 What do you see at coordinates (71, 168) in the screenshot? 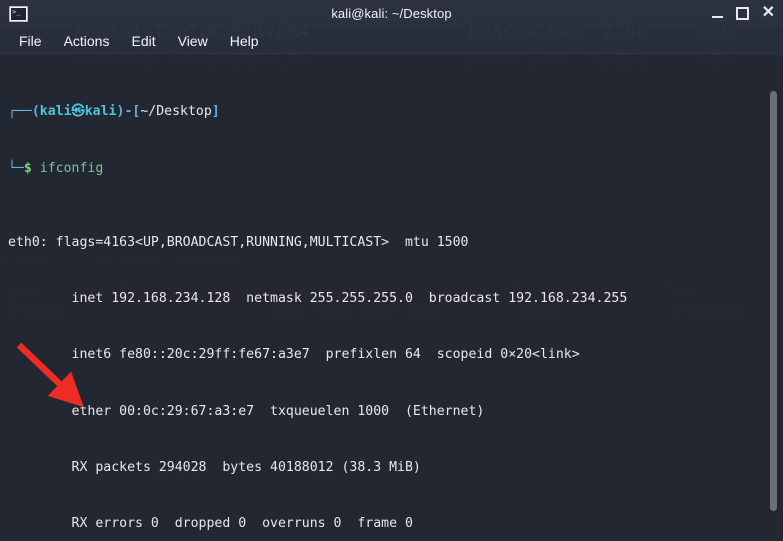
I see `typed-command: ifconfig` at bounding box center [71, 168].